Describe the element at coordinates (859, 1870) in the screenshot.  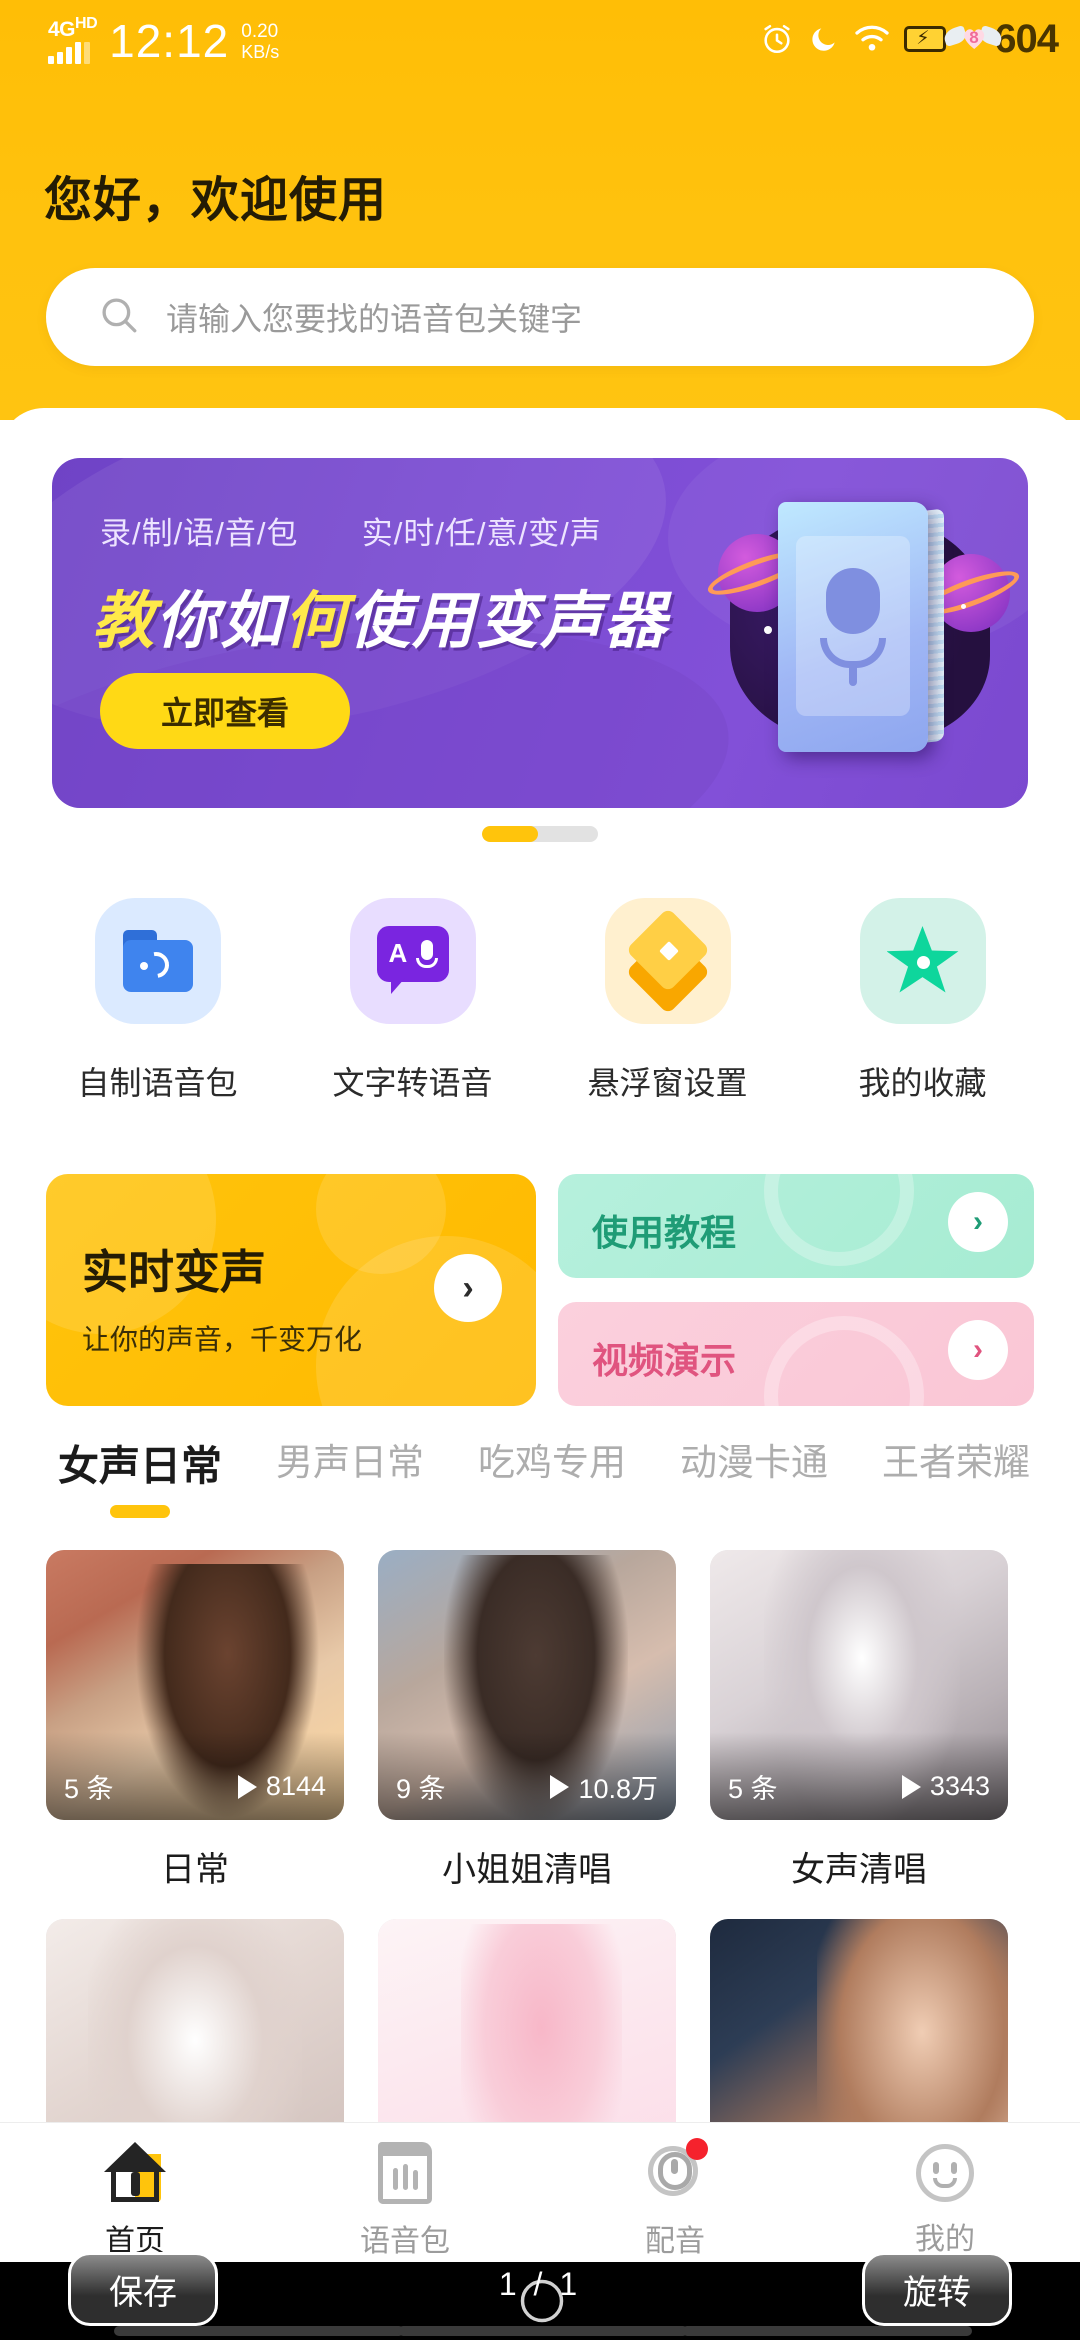
I see `voice-pack-name: 女声清唱` at that location.